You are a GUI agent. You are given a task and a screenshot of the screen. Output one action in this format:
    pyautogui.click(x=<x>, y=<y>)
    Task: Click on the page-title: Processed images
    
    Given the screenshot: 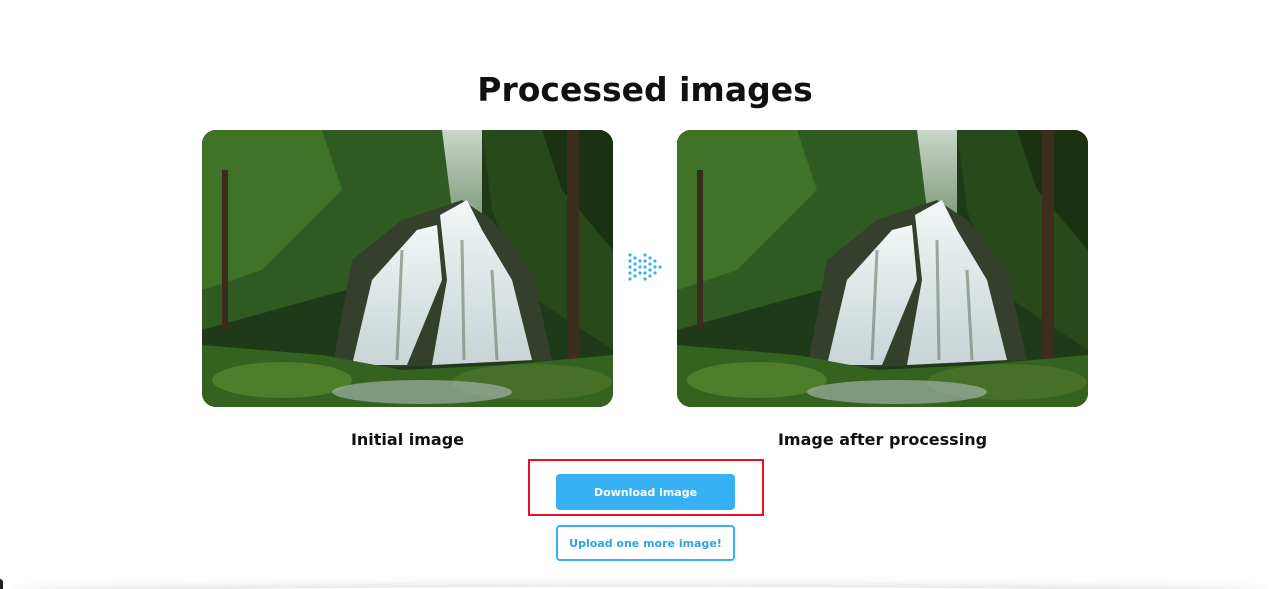 What is the action you would take?
    pyautogui.click(x=645, y=90)
    